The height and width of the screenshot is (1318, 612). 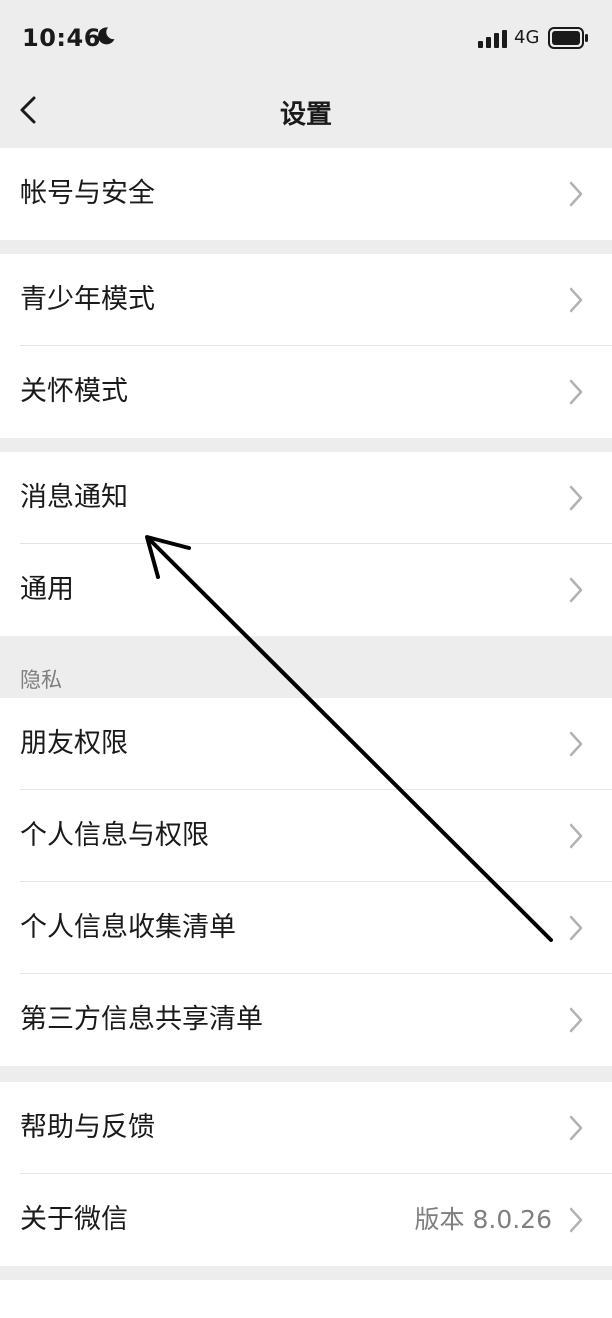 What do you see at coordinates (527, 37) in the screenshot?
I see `network-type: 4G` at bounding box center [527, 37].